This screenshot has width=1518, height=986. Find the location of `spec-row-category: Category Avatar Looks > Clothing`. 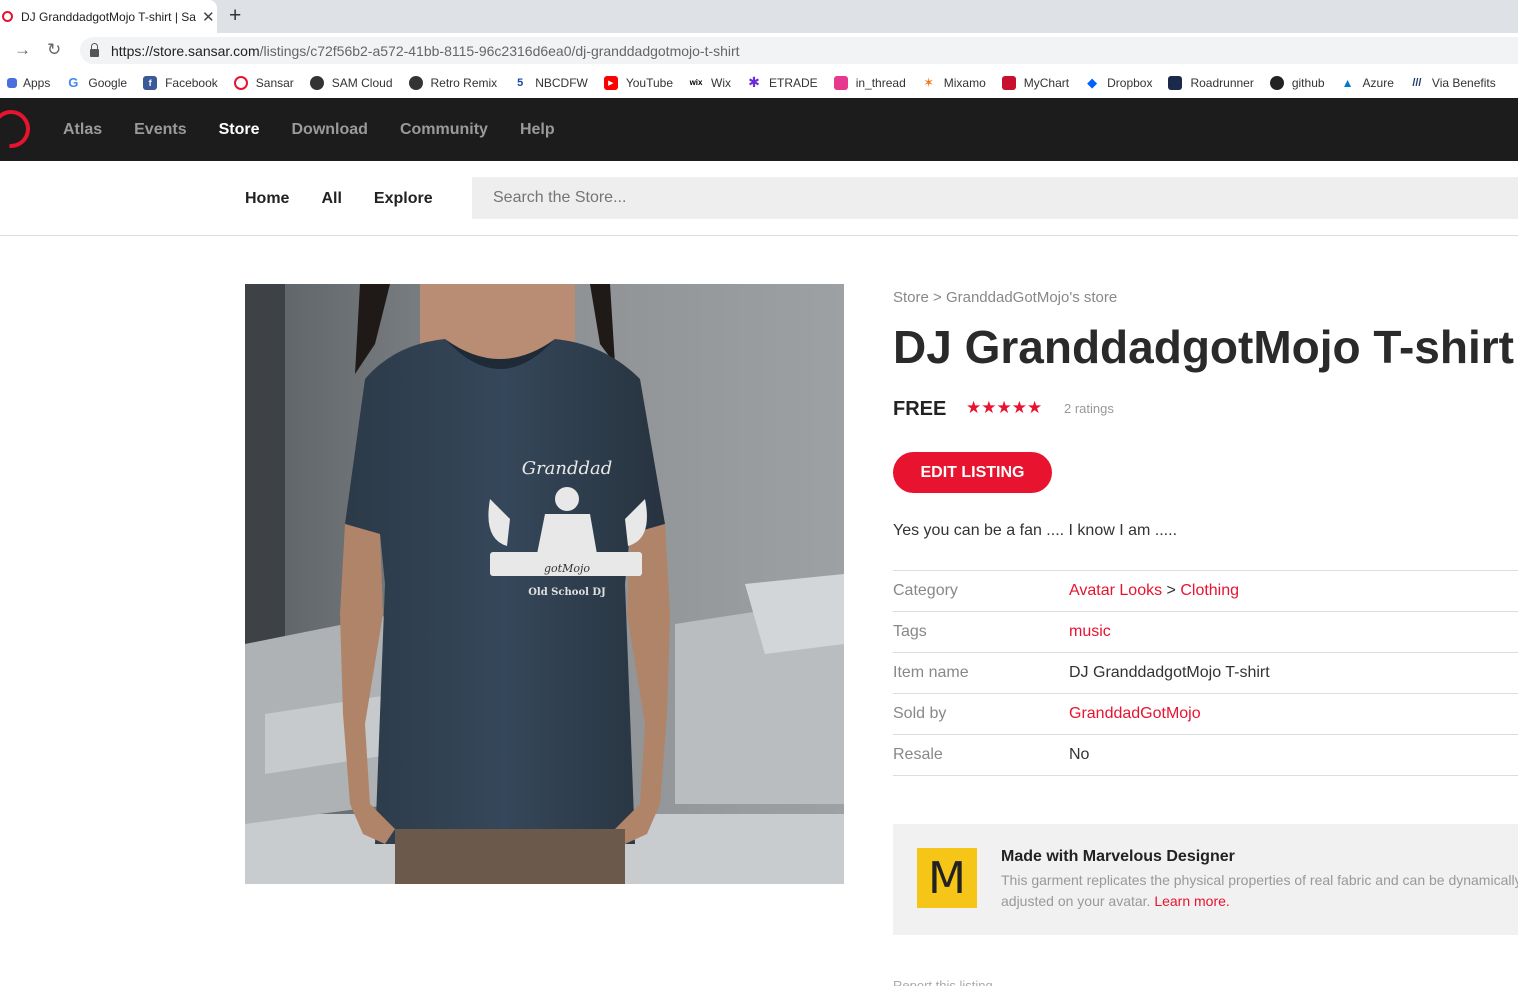

spec-row-category: Category Avatar Looks > Clothing is located at coordinates (1205, 591).